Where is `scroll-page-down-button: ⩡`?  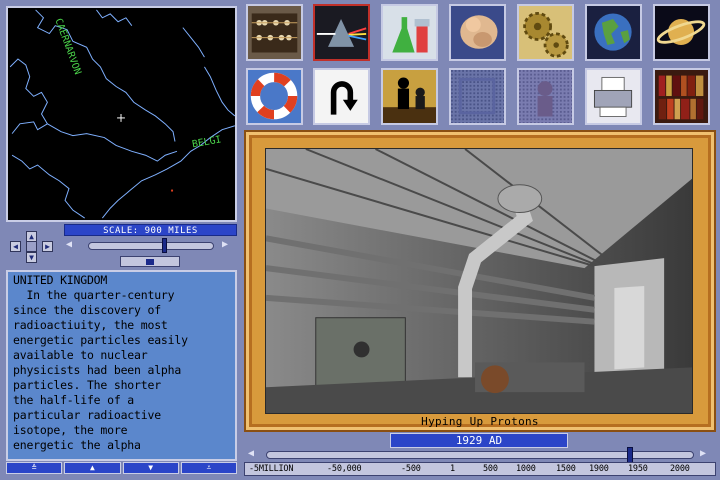 scroll-page-down-button: ⩡ is located at coordinates (208, 468).